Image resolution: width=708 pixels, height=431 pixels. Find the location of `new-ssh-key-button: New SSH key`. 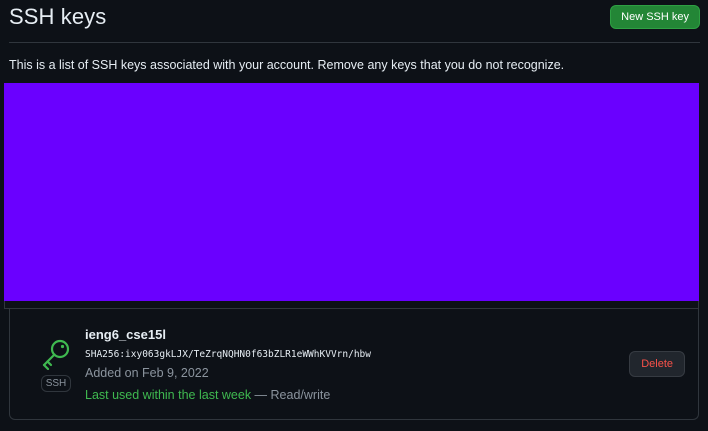

new-ssh-key-button: New SSH key is located at coordinates (655, 17).